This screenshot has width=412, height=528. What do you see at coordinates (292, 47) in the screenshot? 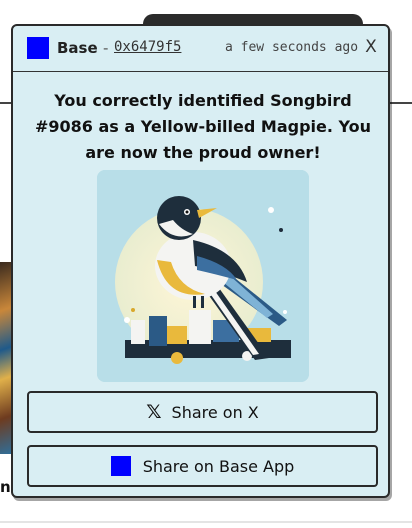
I see `timestamp: a few seconds ago` at bounding box center [292, 47].